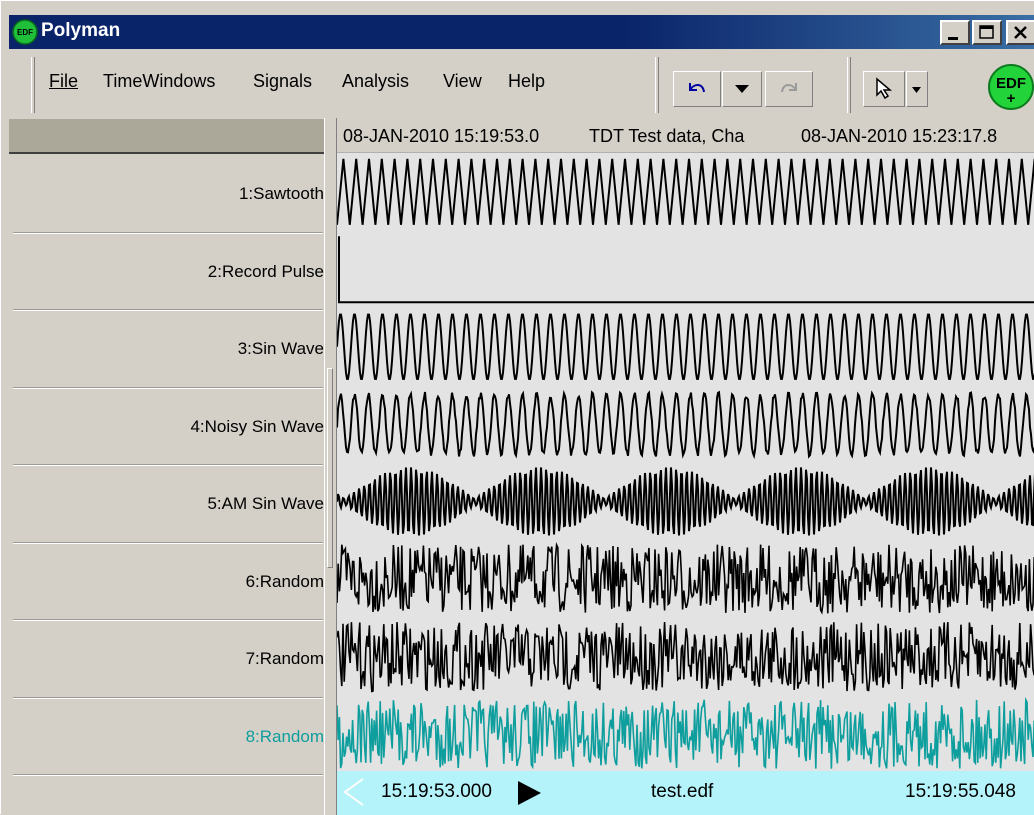 The image size is (1034, 815). I want to click on maximize-icon, so click(986, 32).